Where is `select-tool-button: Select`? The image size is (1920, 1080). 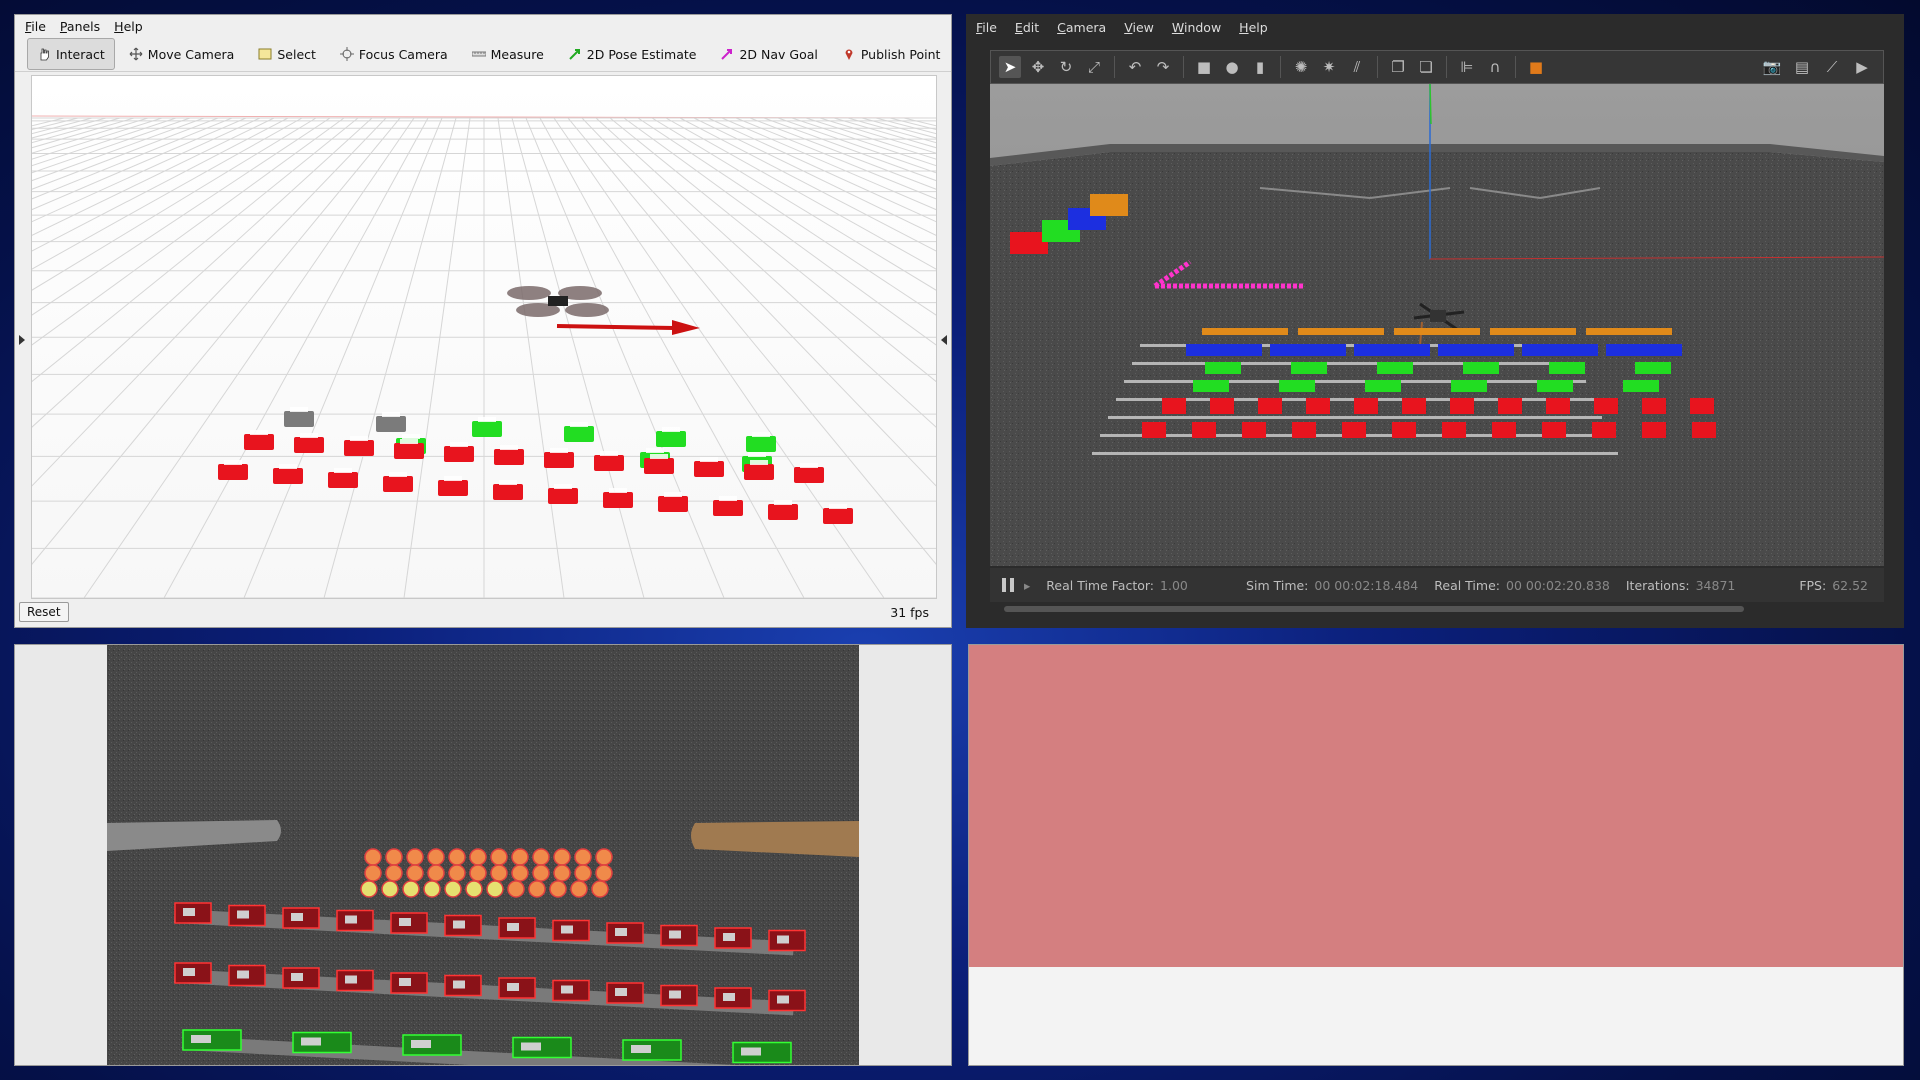
select-tool-button: Select is located at coordinates (287, 54).